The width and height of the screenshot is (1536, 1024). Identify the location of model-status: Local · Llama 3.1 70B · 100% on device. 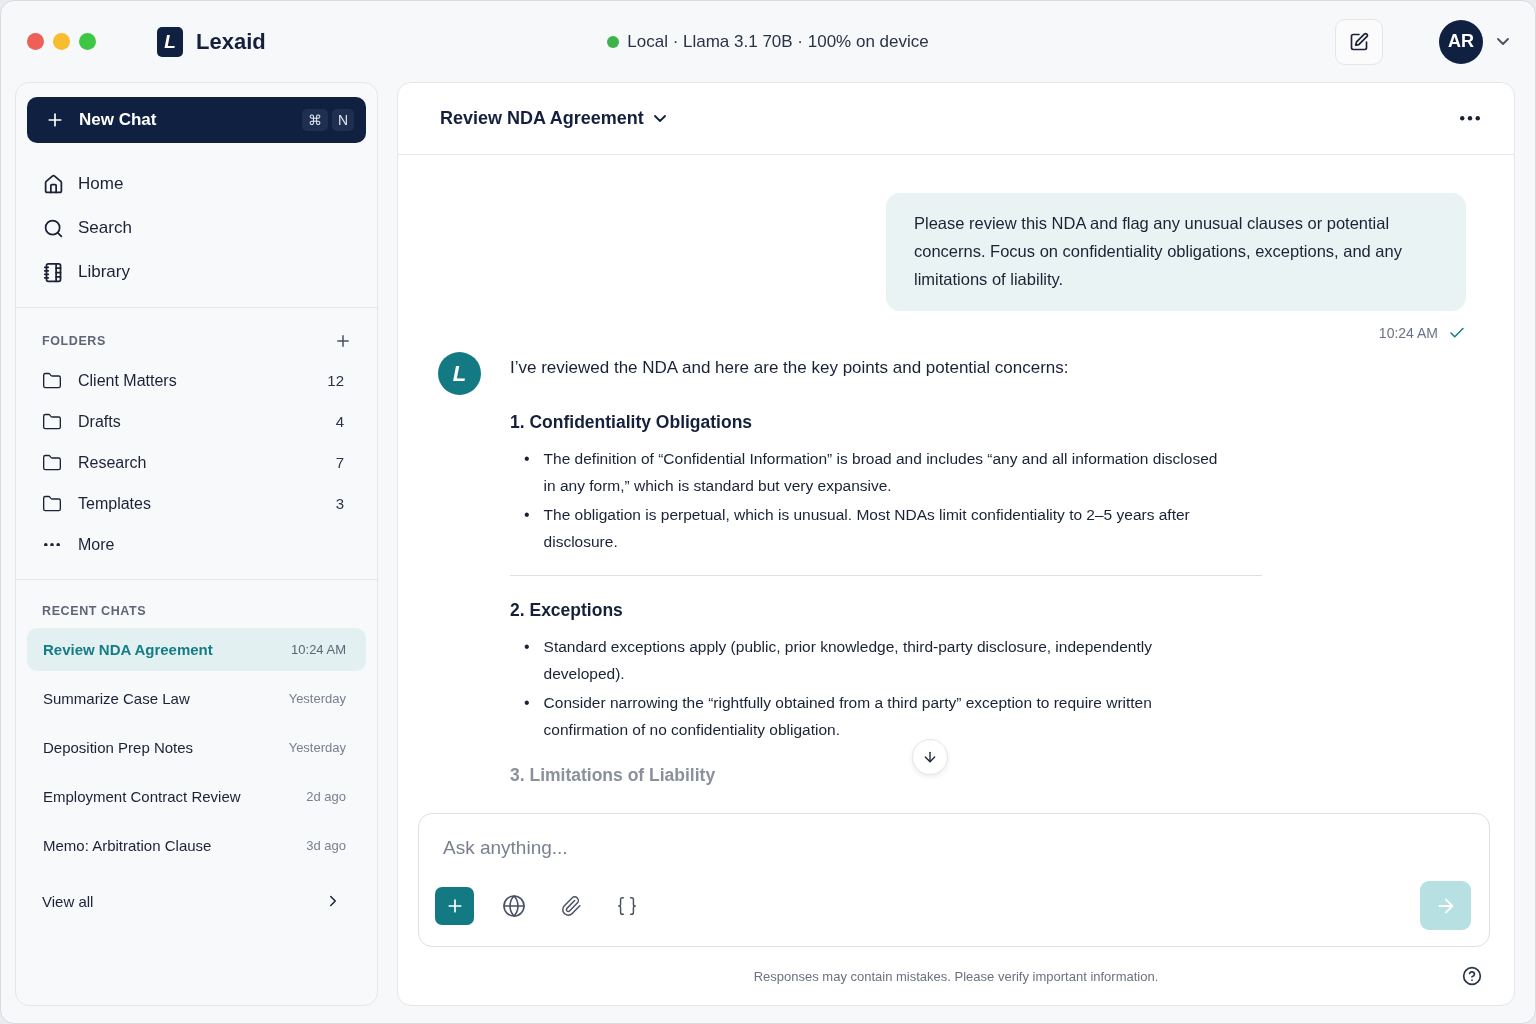
(778, 41).